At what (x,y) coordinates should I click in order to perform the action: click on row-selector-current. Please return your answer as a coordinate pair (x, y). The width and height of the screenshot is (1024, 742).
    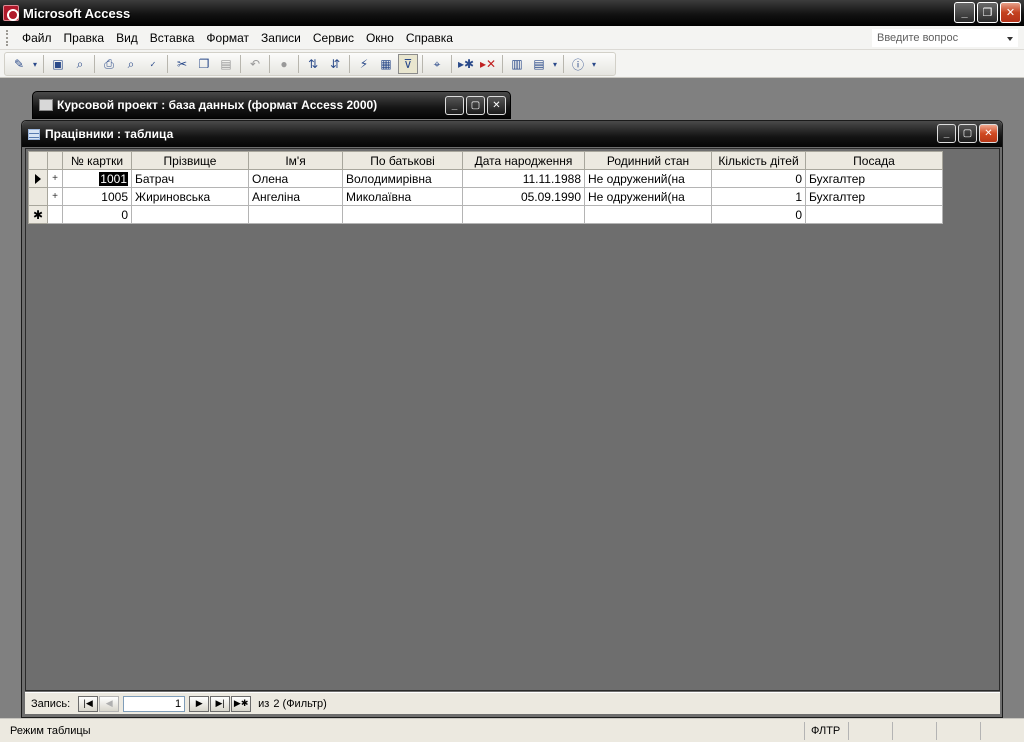
    Looking at the image, I should click on (38, 178).